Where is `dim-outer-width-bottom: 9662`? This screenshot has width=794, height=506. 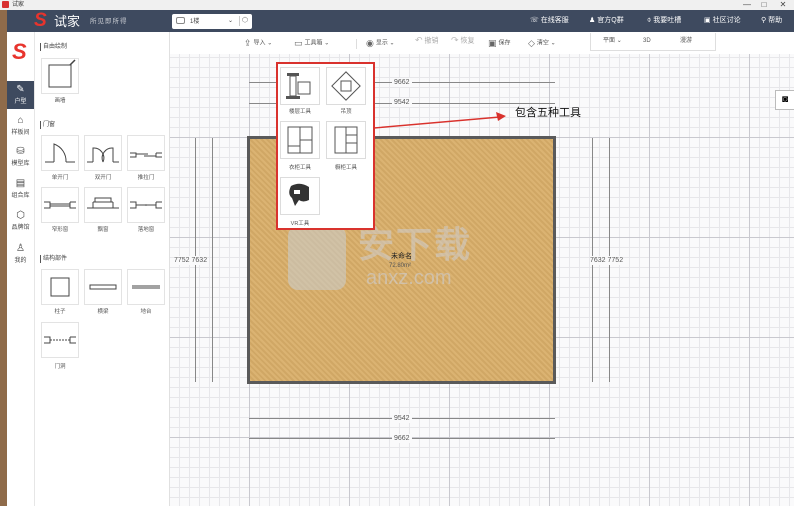
dim-outer-width-bottom: 9662 is located at coordinates (402, 438).